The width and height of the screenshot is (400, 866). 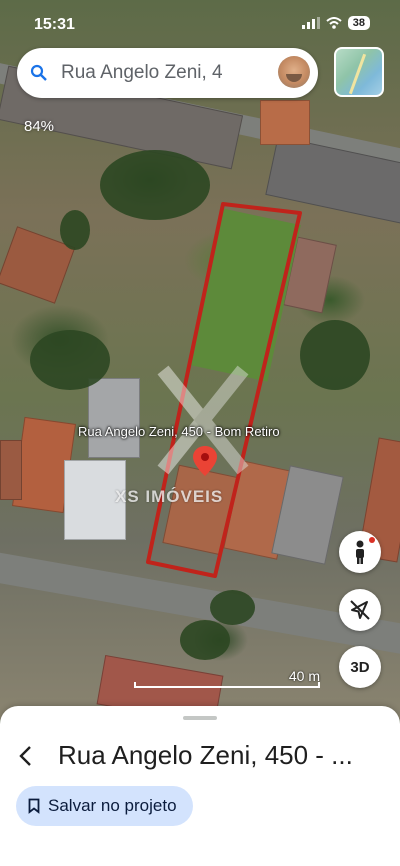 I want to click on wifi-icon, so click(x=334, y=23).